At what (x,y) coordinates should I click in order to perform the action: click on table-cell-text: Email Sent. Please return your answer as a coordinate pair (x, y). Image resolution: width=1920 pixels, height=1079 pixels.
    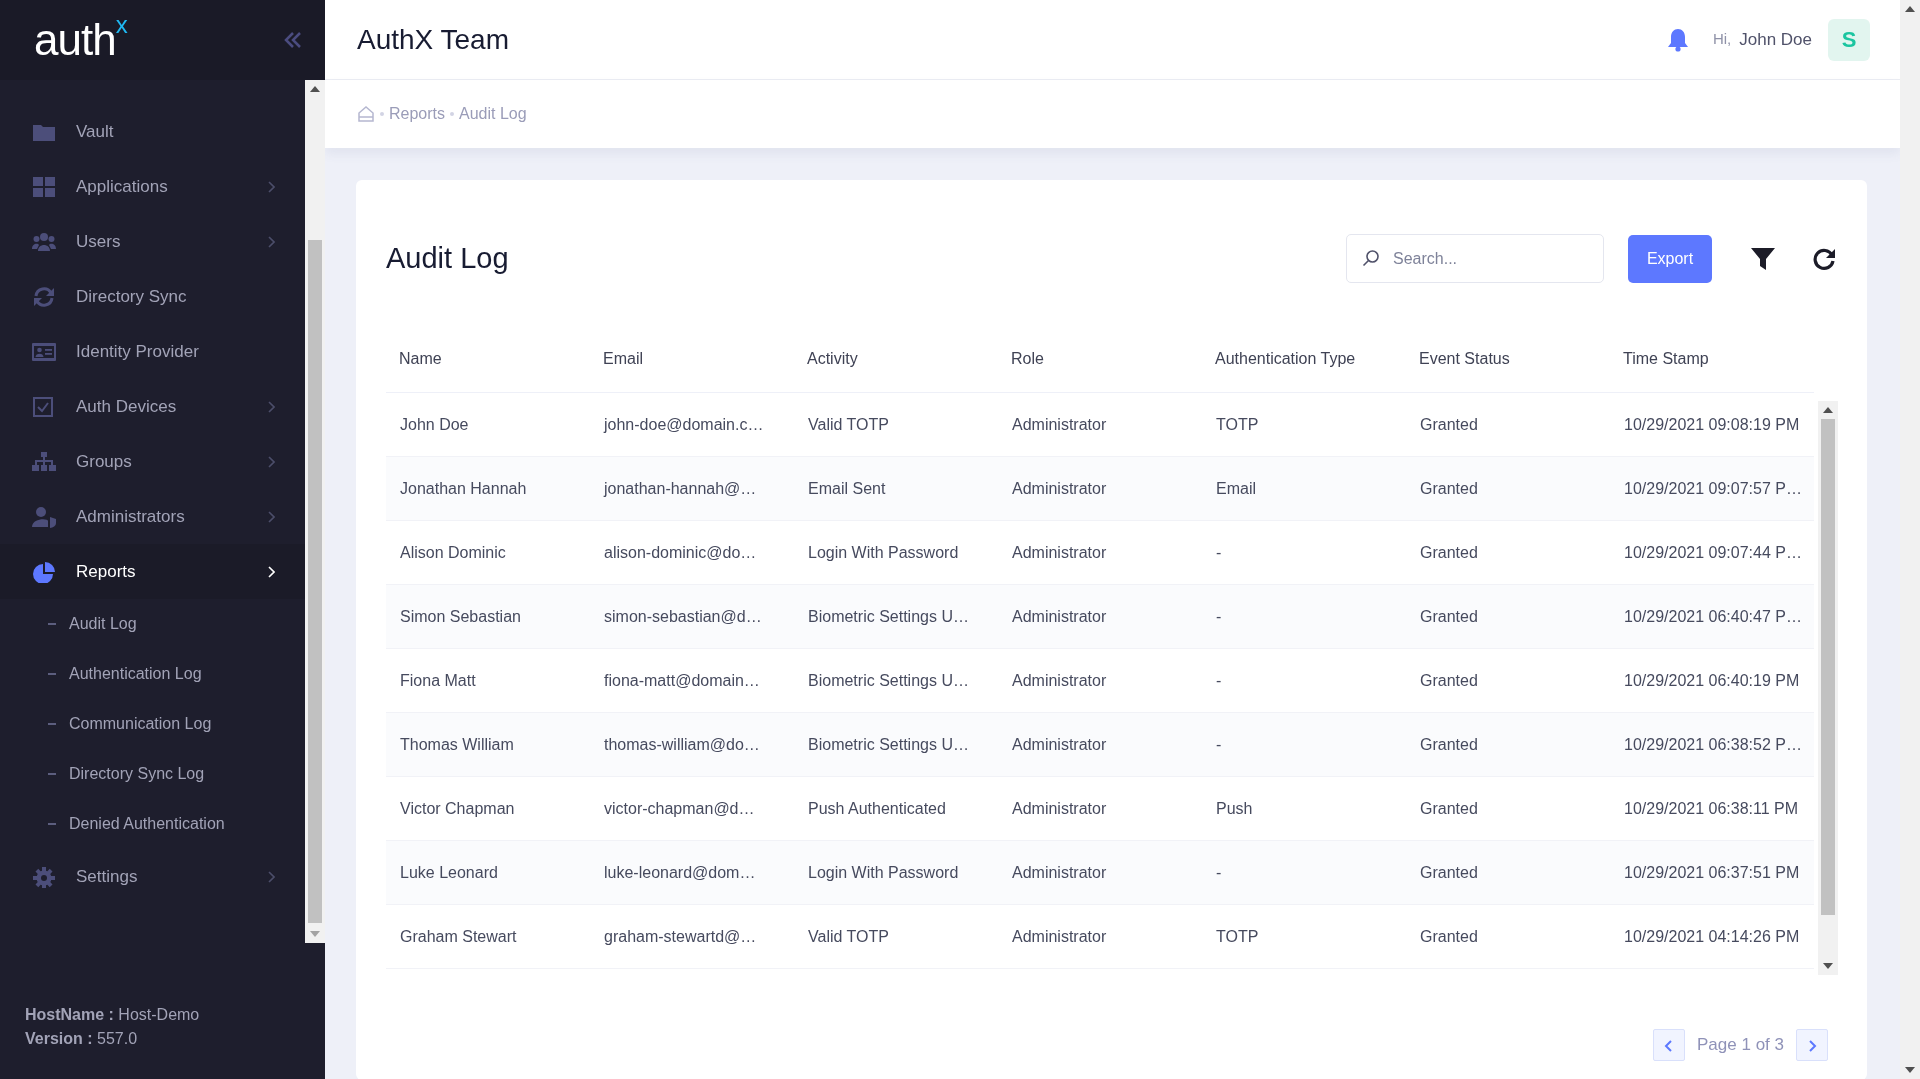
    Looking at the image, I should click on (847, 488).